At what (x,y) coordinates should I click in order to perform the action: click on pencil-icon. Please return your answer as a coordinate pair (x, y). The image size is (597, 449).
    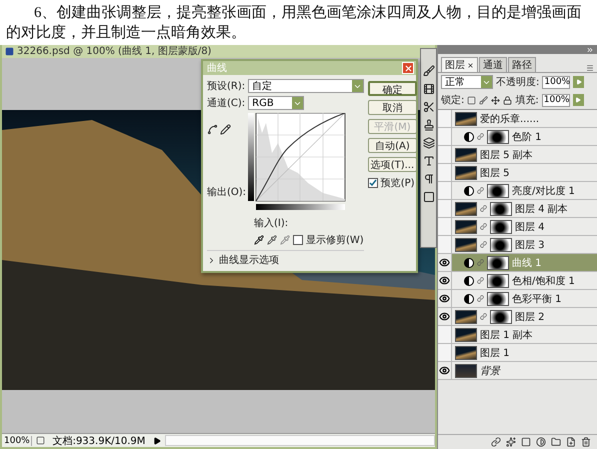
    Looking at the image, I should click on (225, 129).